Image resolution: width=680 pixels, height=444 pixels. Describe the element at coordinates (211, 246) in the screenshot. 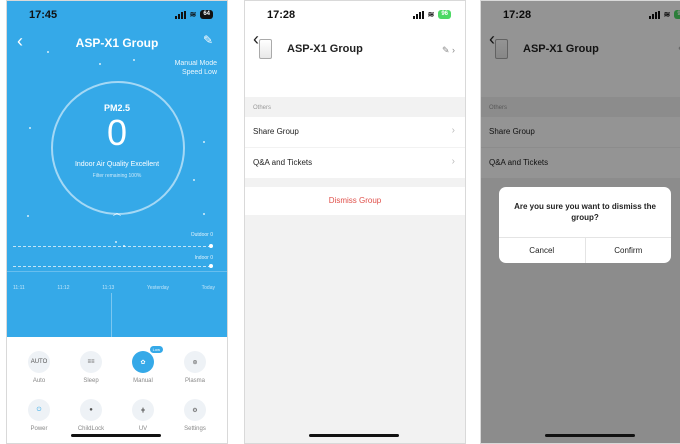

I see `outdoor-line-end` at that location.